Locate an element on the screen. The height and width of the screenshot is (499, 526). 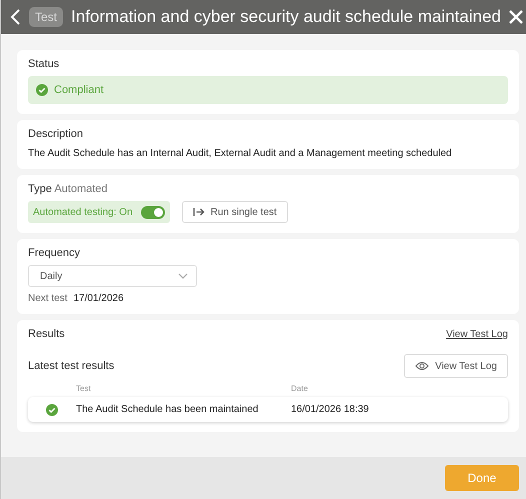
type-badge: Test is located at coordinates (46, 17).